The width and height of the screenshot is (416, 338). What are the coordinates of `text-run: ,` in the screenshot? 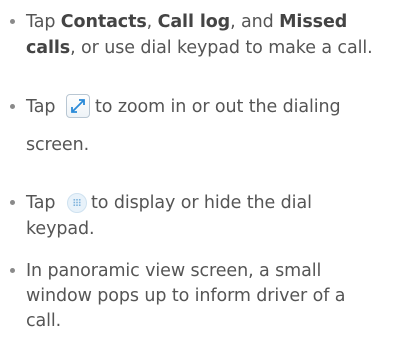 It's located at (152, 22).